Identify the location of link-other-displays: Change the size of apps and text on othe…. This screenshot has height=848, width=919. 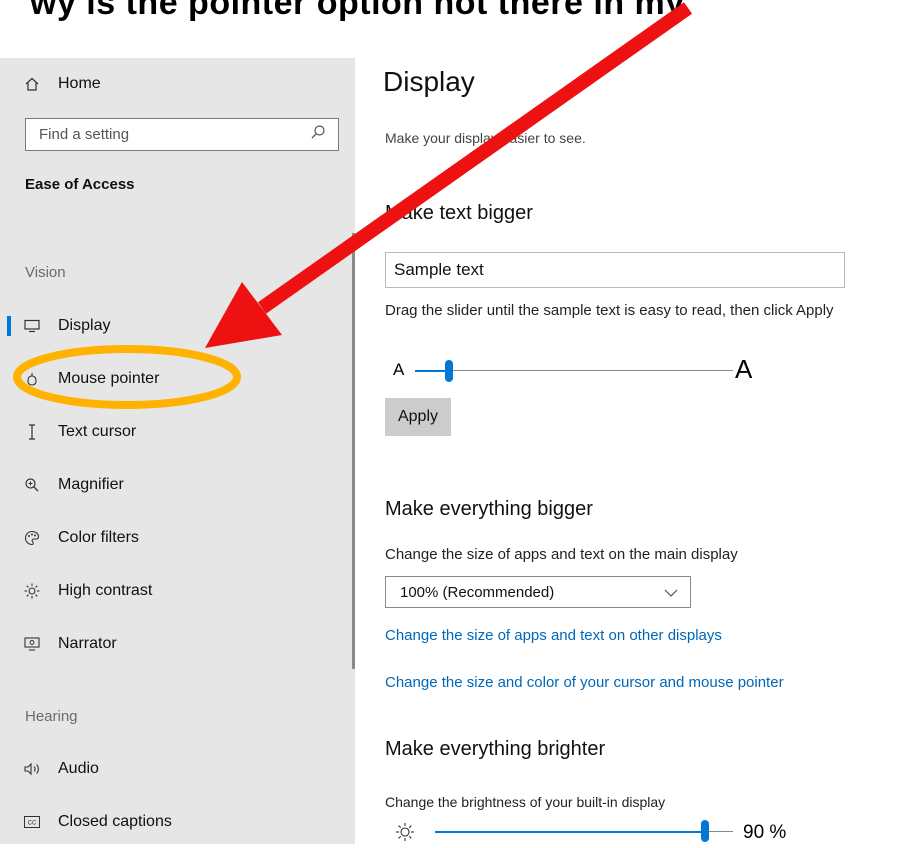
(553, 635).